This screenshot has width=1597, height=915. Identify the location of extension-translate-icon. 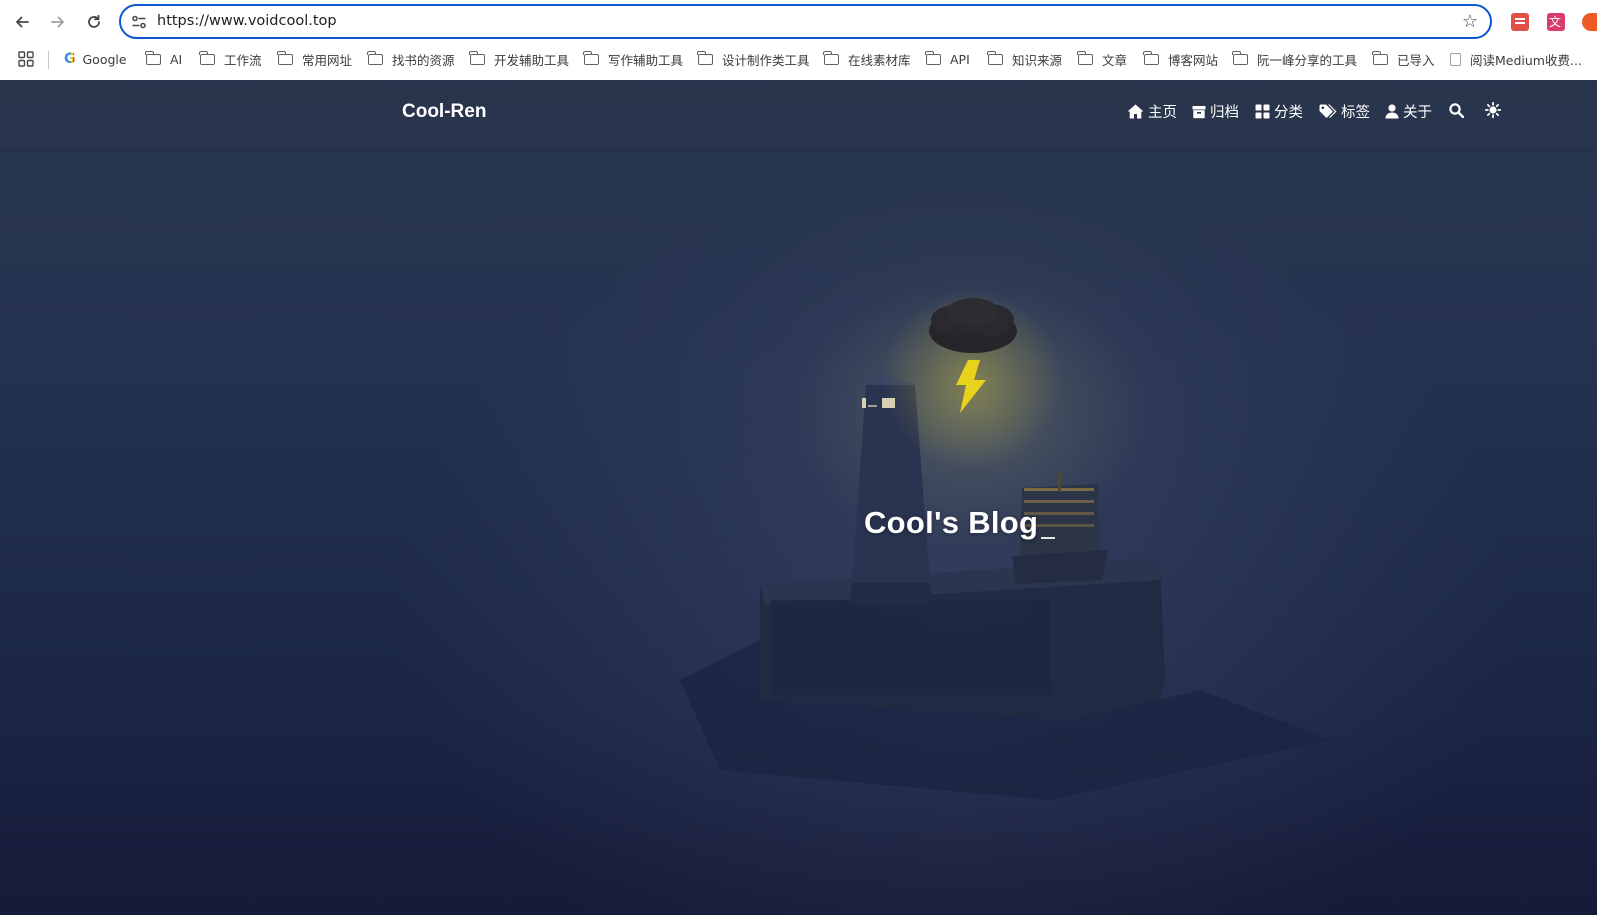
(1556, 22).